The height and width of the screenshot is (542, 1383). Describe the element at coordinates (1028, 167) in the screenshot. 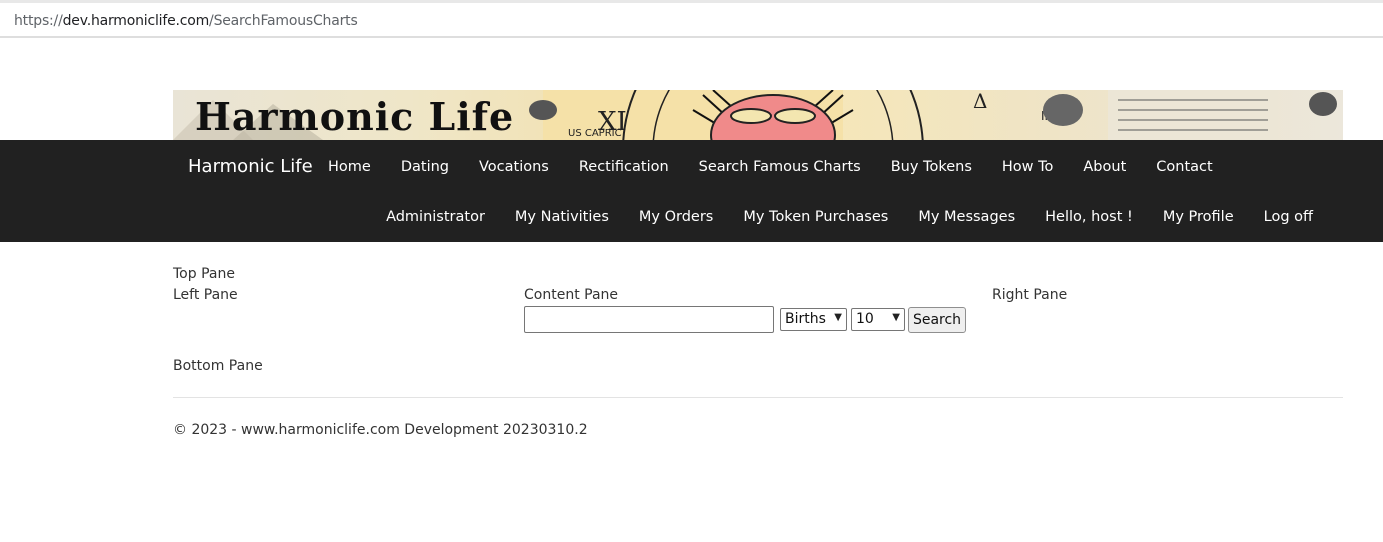

I see `nav-how-to: How To` at that location.